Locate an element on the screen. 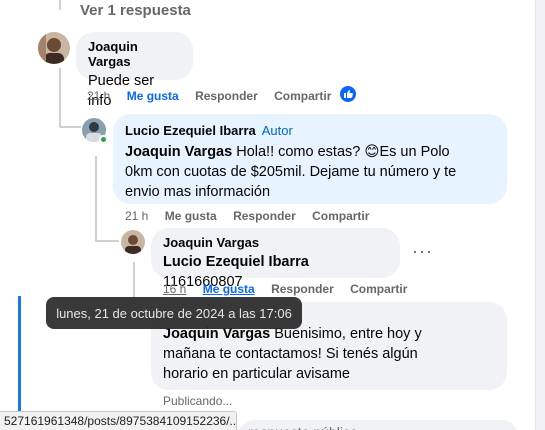  timestamp-tooltip: lunes, 21 de octubre de 2024 a las 17:06 is located at coordinates (174, 313).